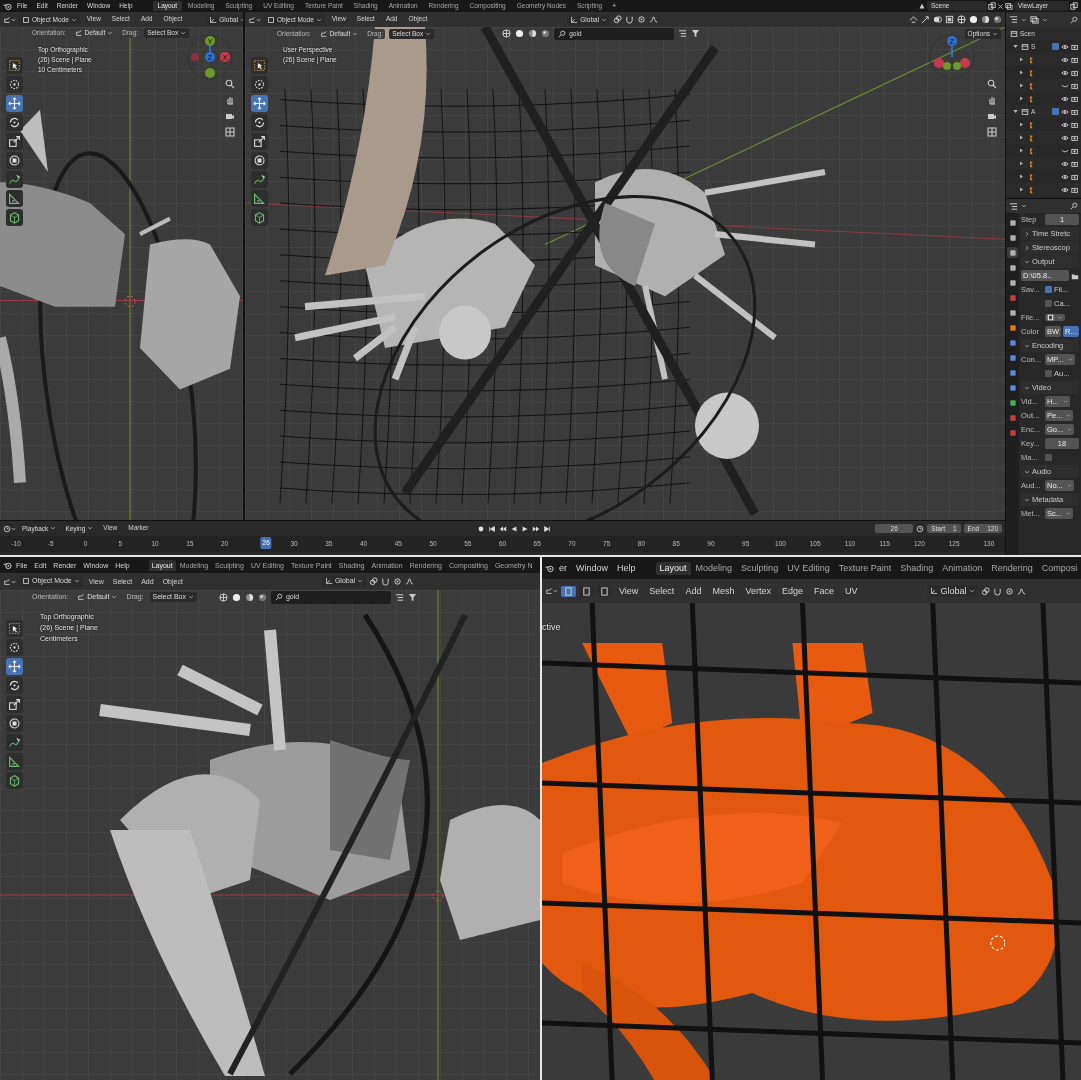  What do you see at coordinates (662, 591) in the screenshot?
I see `menu-item: Select` at bounding box center [662, 591].